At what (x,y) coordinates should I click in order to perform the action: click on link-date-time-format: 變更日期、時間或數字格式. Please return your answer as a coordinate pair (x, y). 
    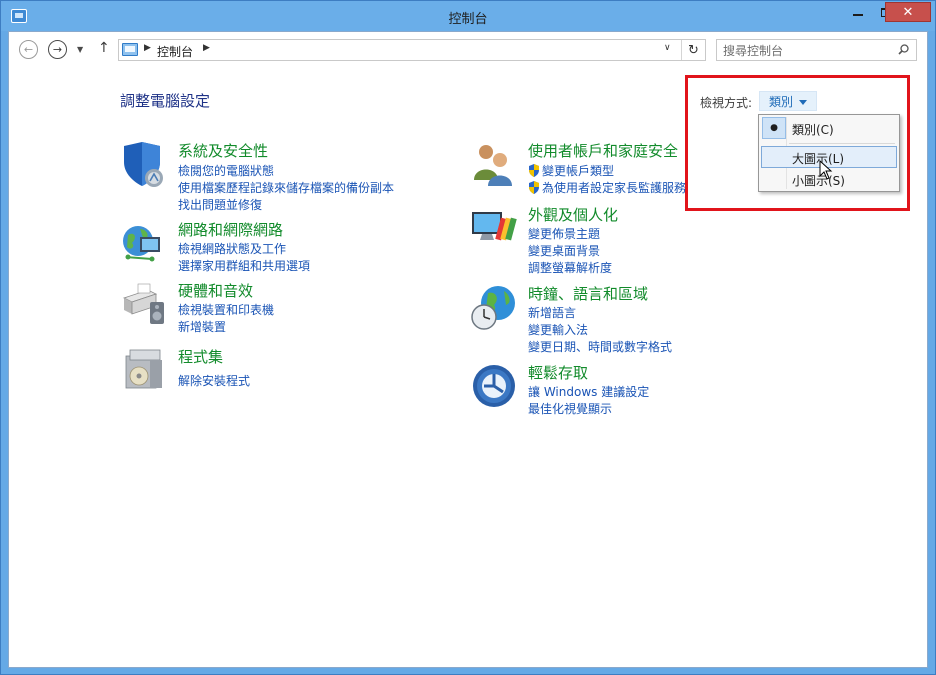
    Looking at the image, I should click on (600, 346).